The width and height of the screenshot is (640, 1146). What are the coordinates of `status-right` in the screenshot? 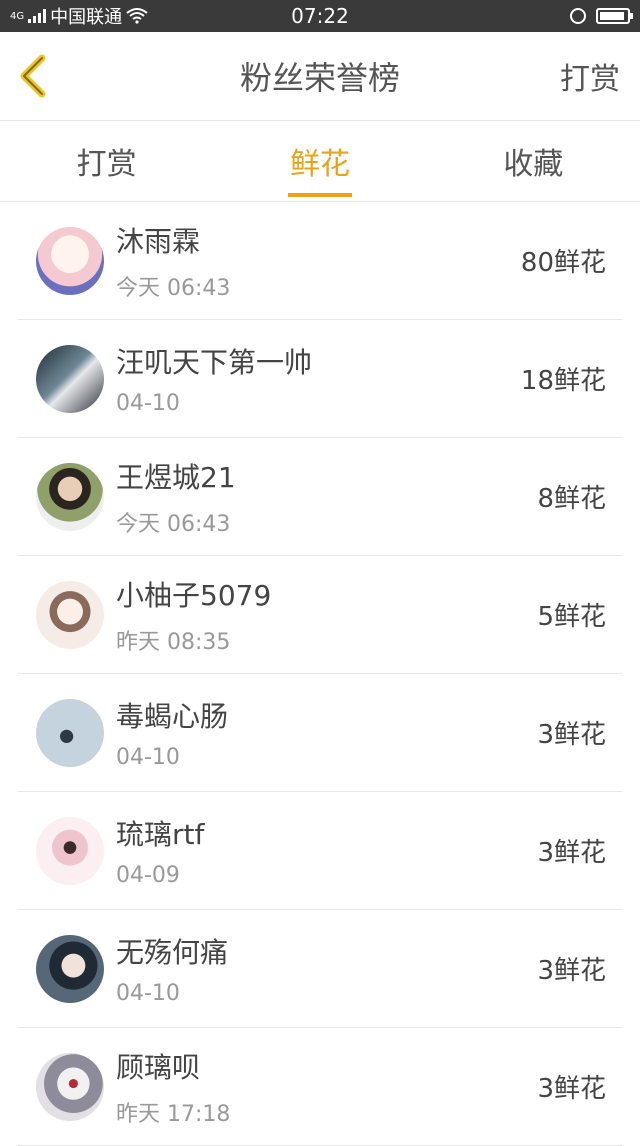 It's located at (601, 16).